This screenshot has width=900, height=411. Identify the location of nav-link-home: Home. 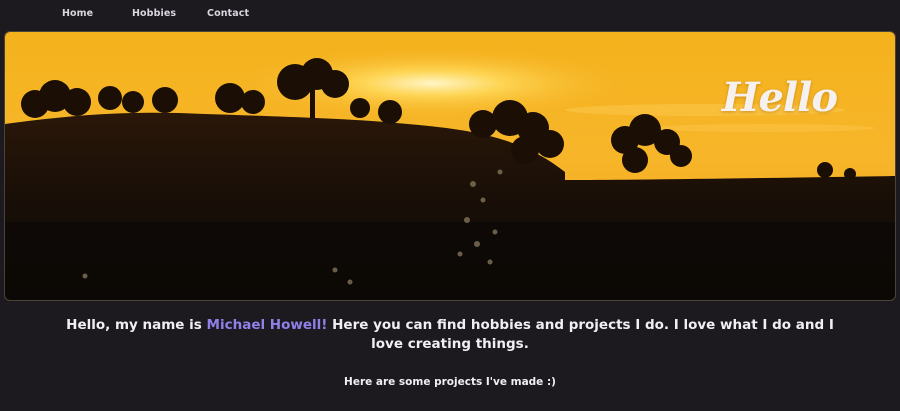
(77, 13).